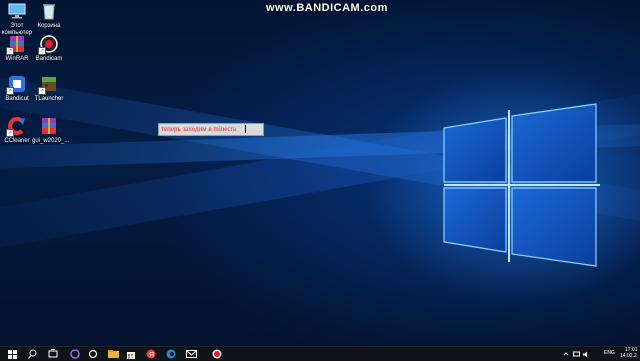 The height and width of the screenshot is (361, 640). I want to click on windows-logo-wallpaper, so click(521, 185).